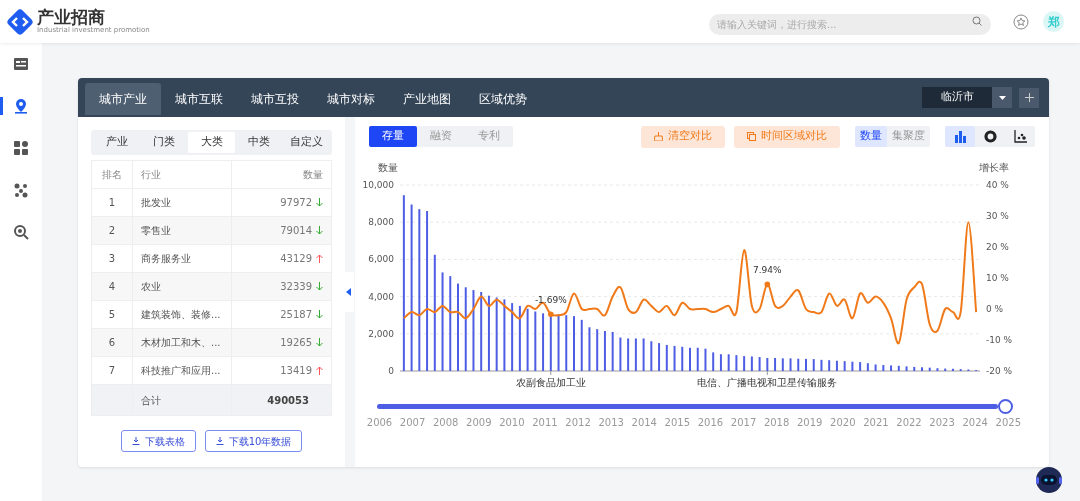  Describe the element at coordinates (381, 296) in the screenshot. I see `y-tick-label: 4,000` at that location.